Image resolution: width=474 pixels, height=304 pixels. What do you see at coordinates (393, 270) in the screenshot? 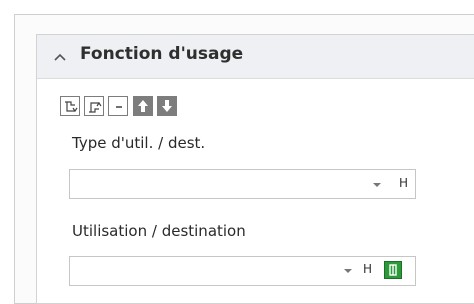
I see `link-icon` at bounding box center [393, 270].